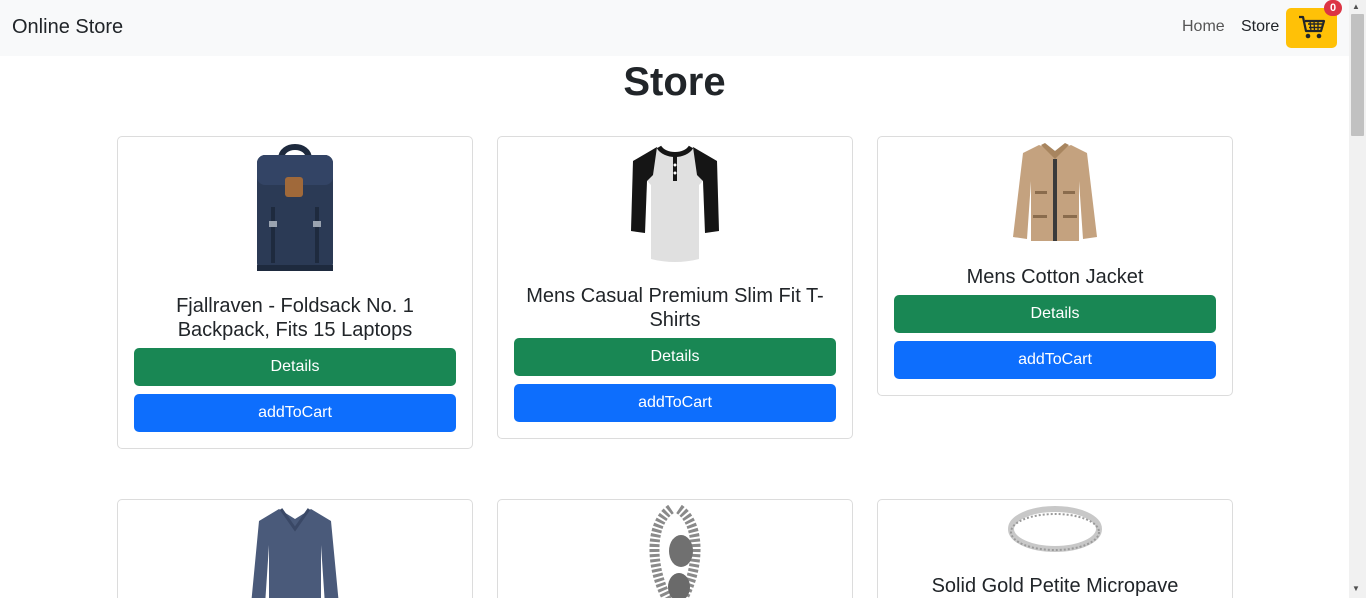 This screenshot has height=598, width=1366. What do you see at coordinates (1055, 586) in the screenshot?
I see `product-title: Solid Gold Petite Micropave` at bounding box center [1055, 586].